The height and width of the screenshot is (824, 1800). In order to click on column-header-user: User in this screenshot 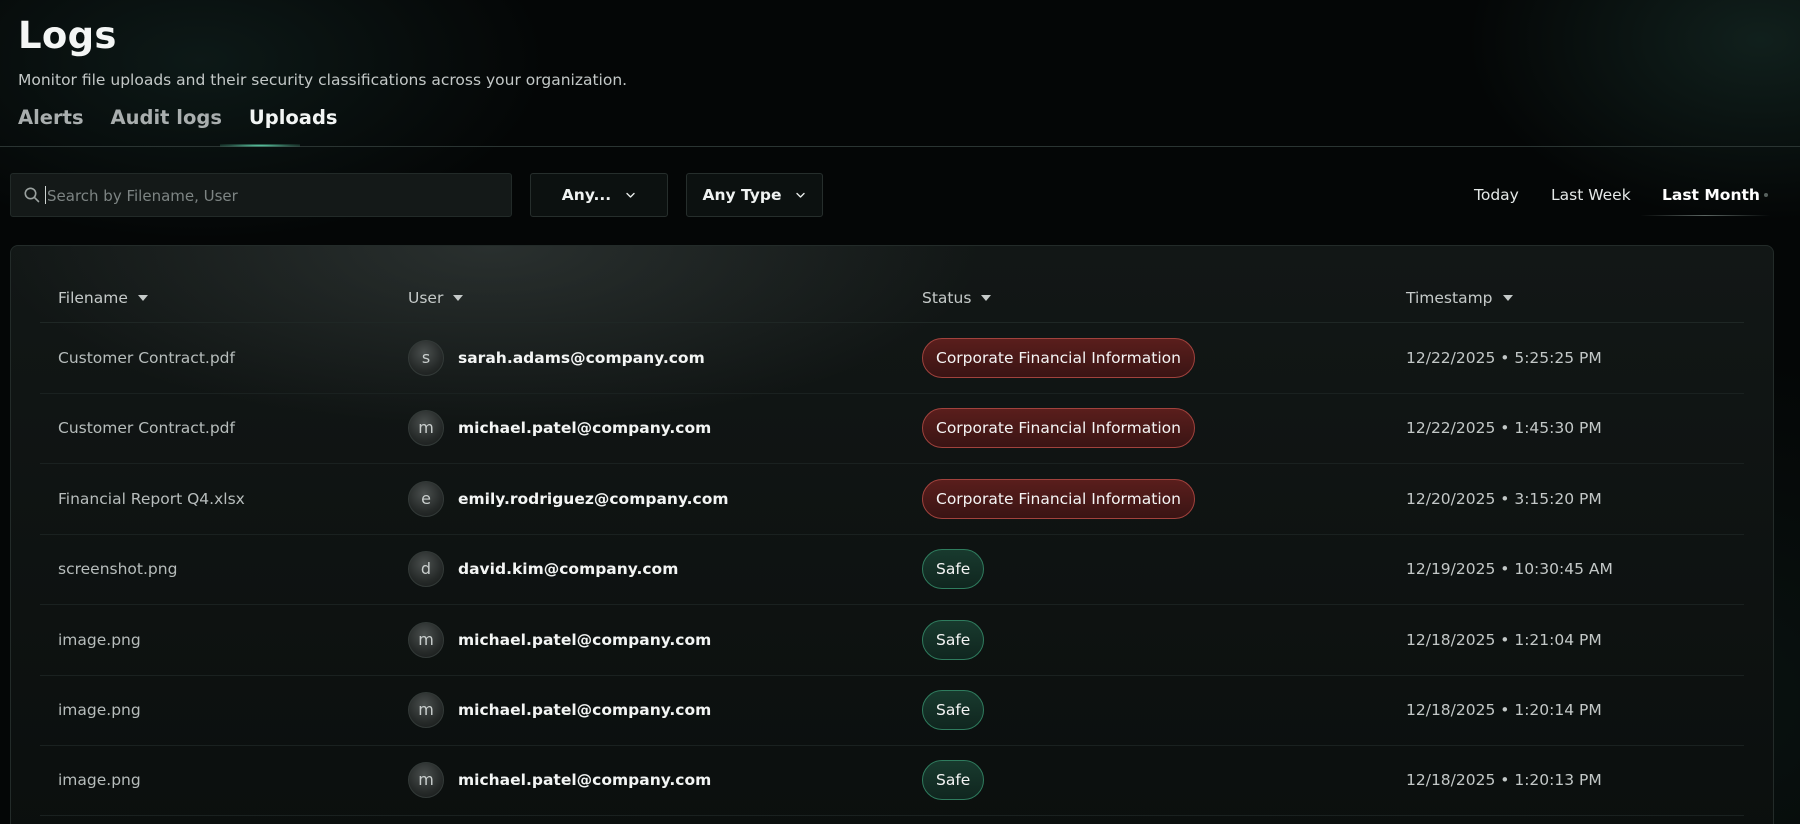, I will do `click(436, 298)`.